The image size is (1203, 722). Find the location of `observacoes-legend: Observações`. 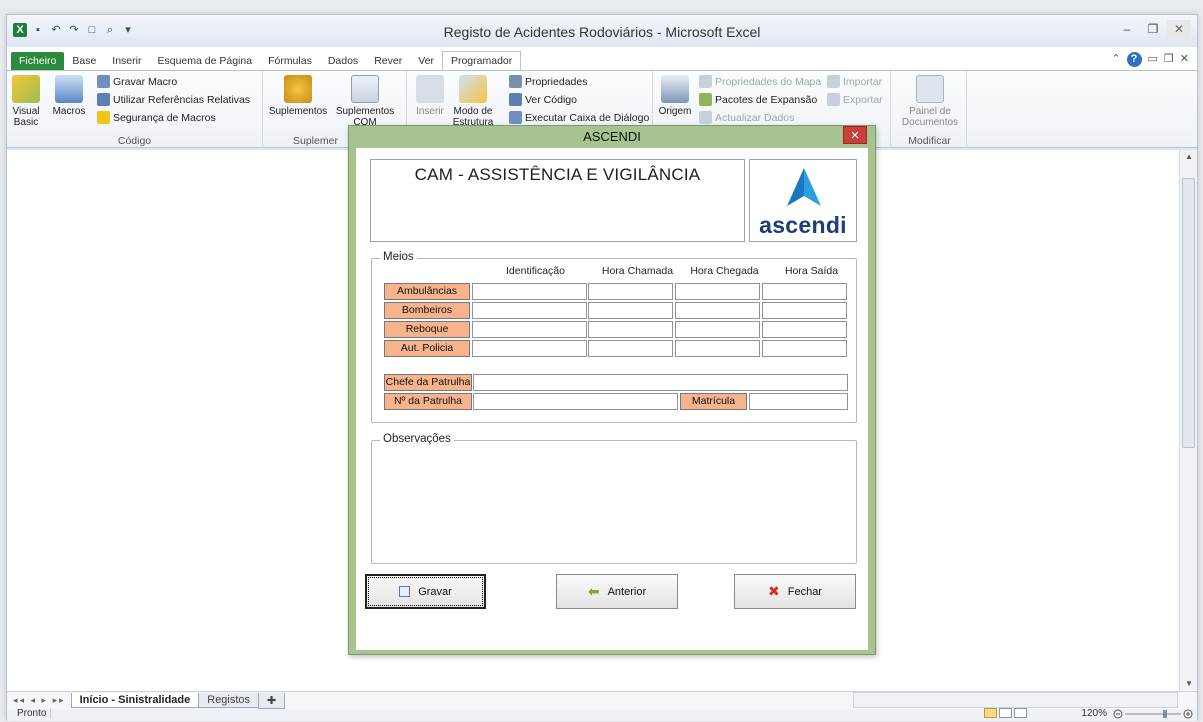

observacoes-legend: Observações is located at coordinates (417, 439).